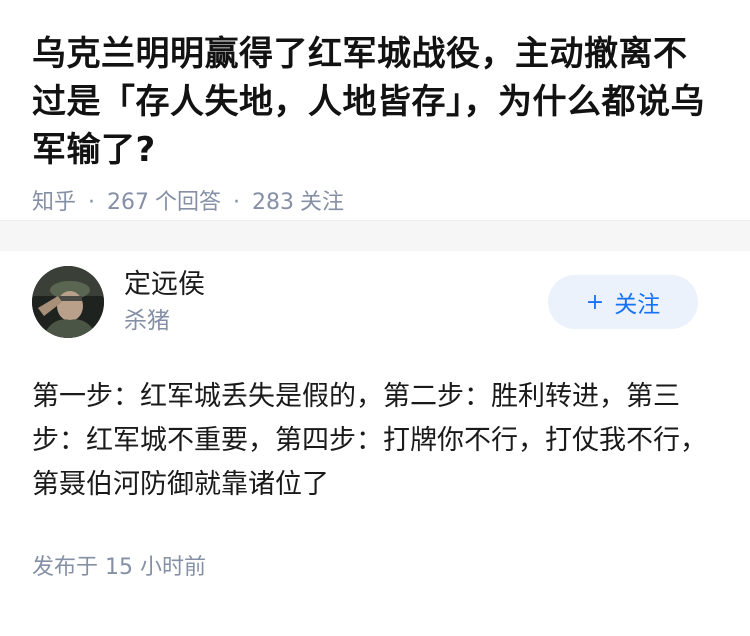 Image resolution: width=750 pixels, height=636 pixels. What do you see at coordinates (595, 302) in the screenshot?
I see `plus-icon: +` at bounding box center [595, 302].